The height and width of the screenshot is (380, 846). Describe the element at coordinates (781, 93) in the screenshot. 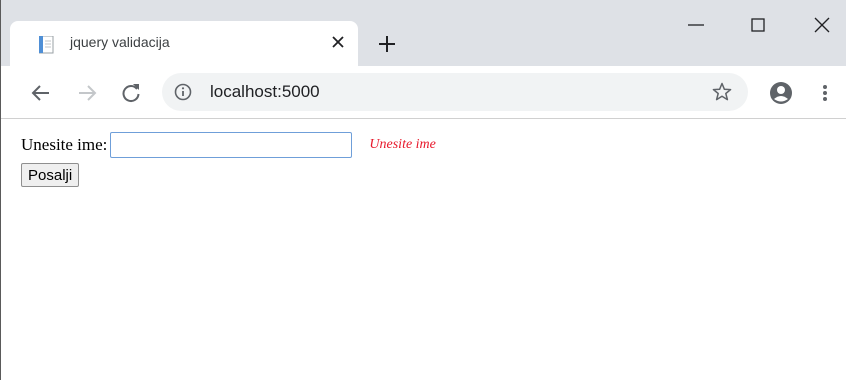

I see `profile-avatar-icon` at that location.